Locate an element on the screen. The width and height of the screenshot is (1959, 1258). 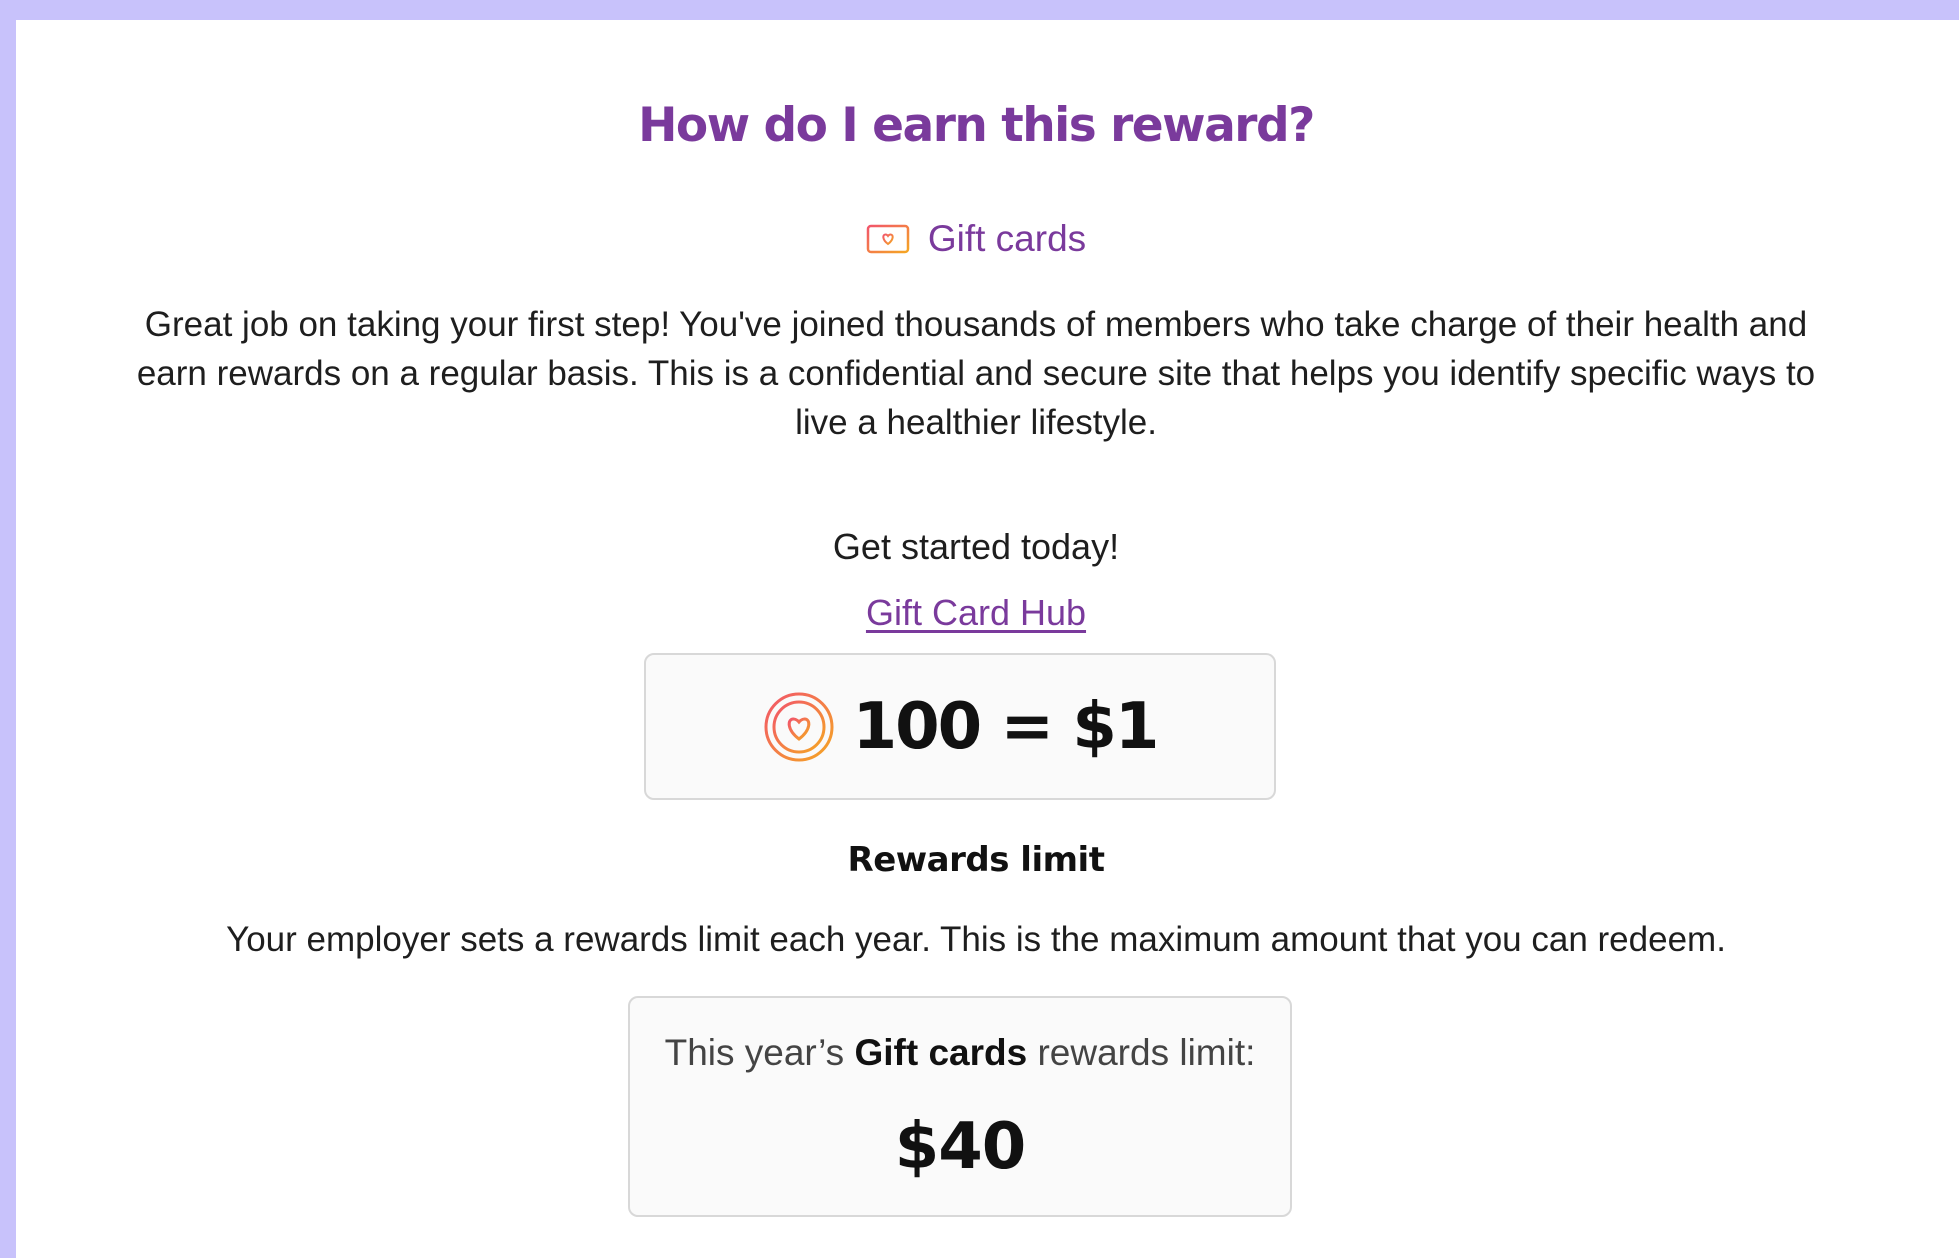
rewards-limit-suffix: rewards limit: is located at coordinates (1141, 1052).